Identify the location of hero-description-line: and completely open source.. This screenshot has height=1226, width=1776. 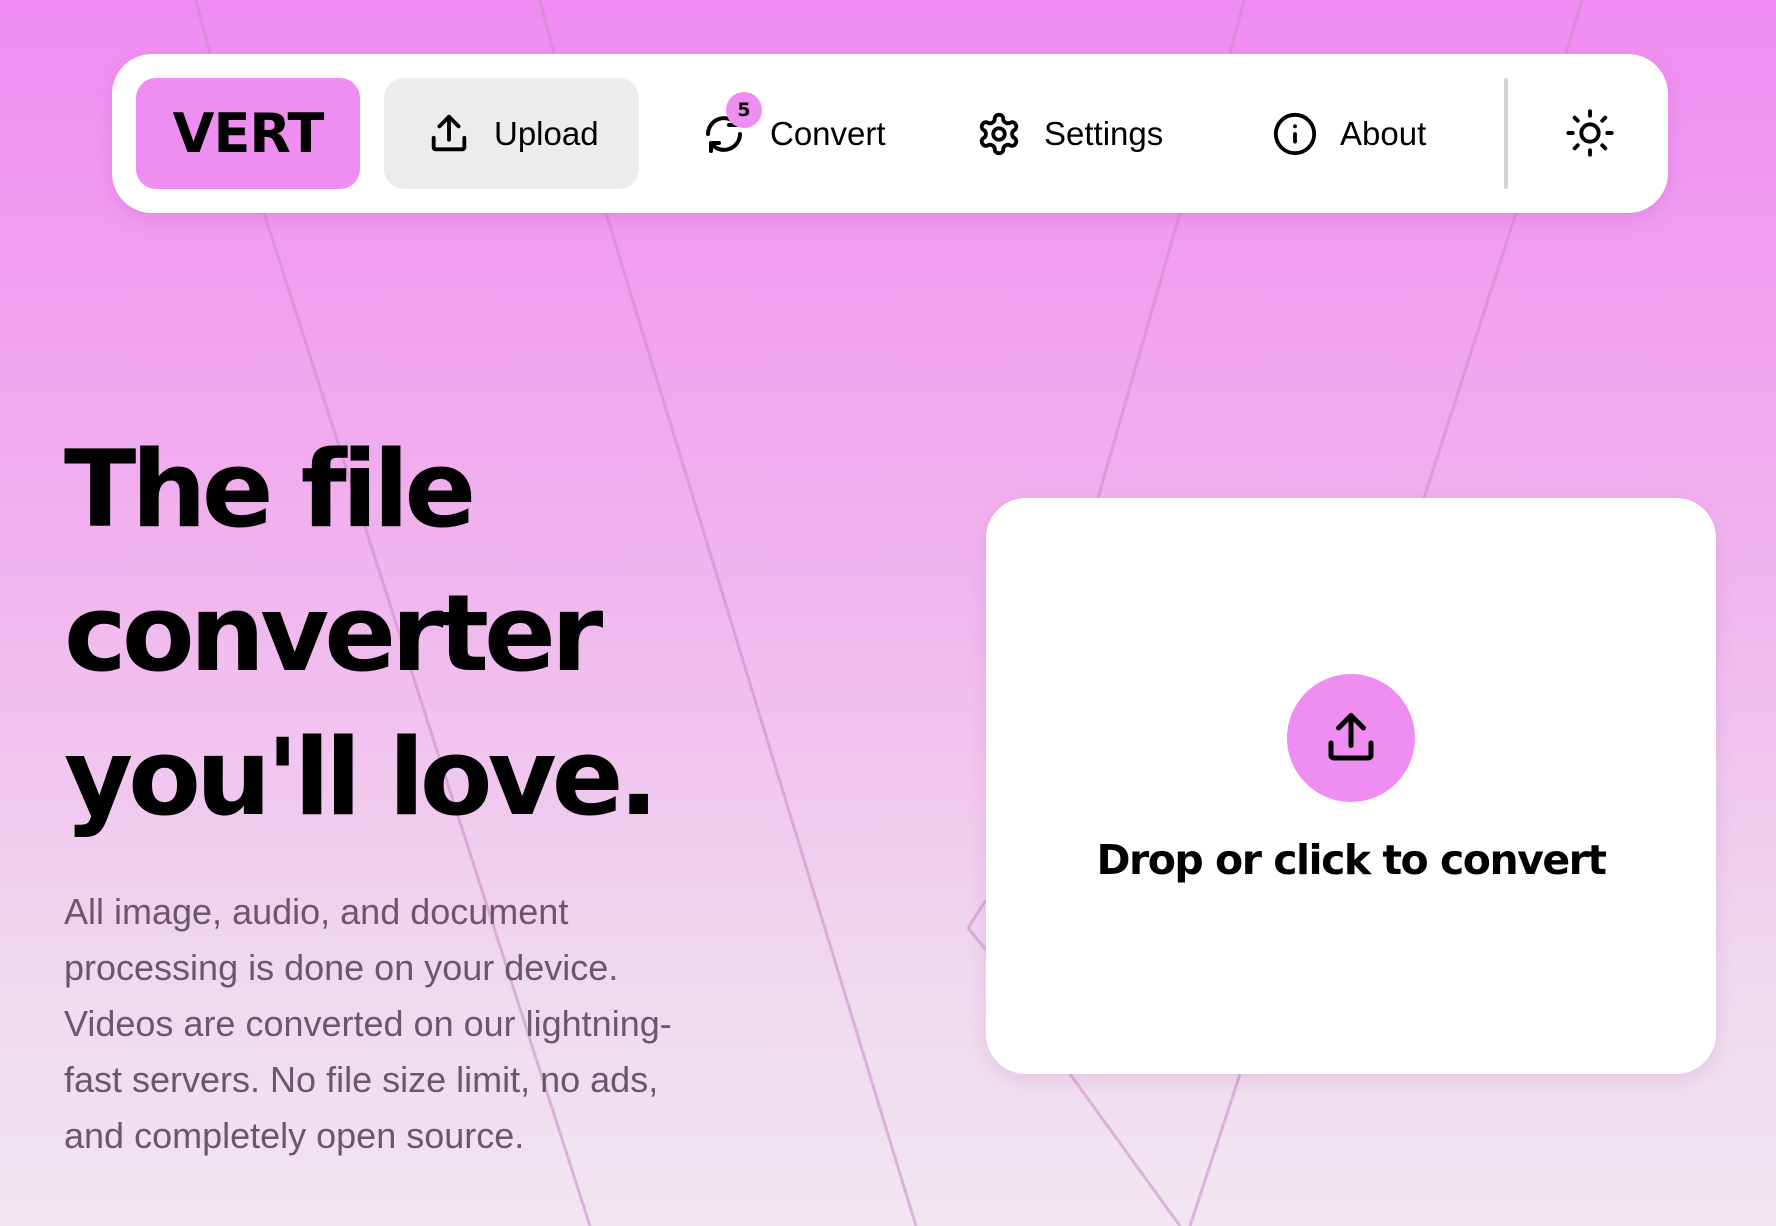
(294, 1135).